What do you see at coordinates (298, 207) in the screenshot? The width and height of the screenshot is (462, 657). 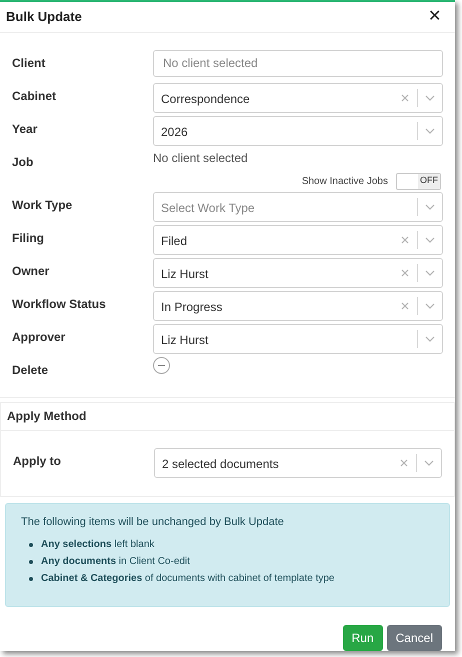 I see `select-field: Select Work Type` at bounding box center [298, 207].